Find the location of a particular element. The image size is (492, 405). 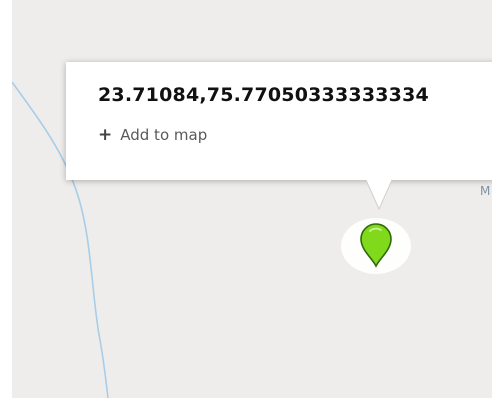

add-to-map-label: Add to map is located at coordinates (164, 135).